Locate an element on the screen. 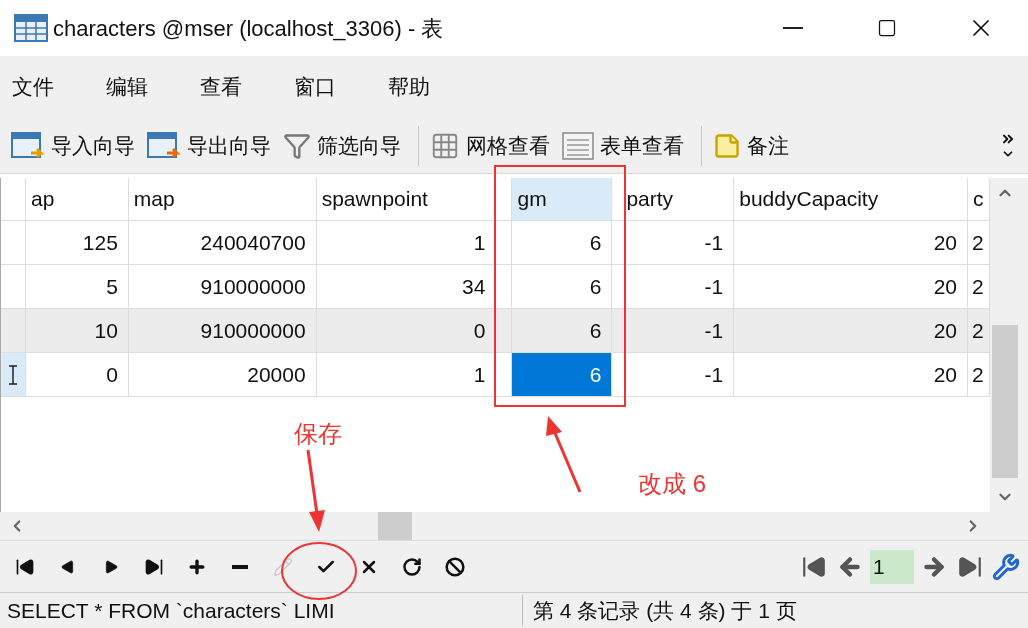  table-cell: 20000 is located at coordinates (222, 374).